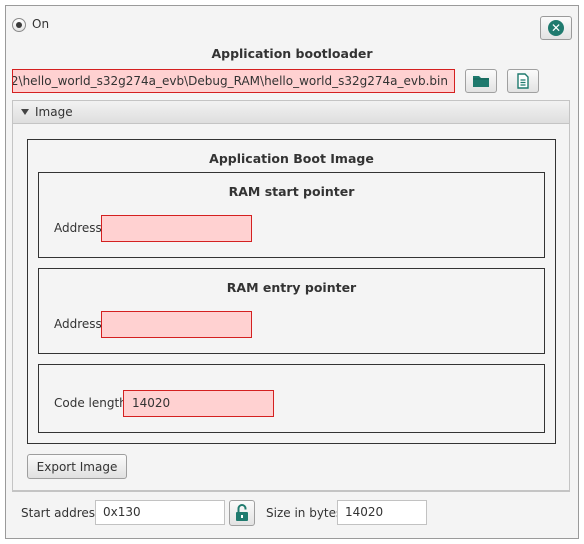 This screenshot has width=584, height=544. I want to click on export-image-button: Export Image, so click(77, 466).